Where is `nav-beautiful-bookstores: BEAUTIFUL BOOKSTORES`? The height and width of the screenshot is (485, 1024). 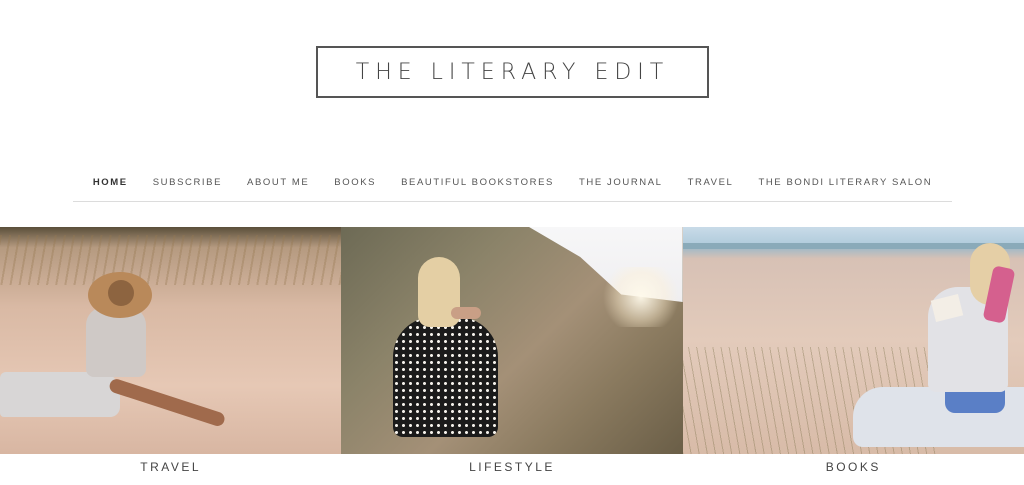 nav-beautiful-bookstores: BEAUTIFUL BOOKSTORES is located at coordinates (478, 182).